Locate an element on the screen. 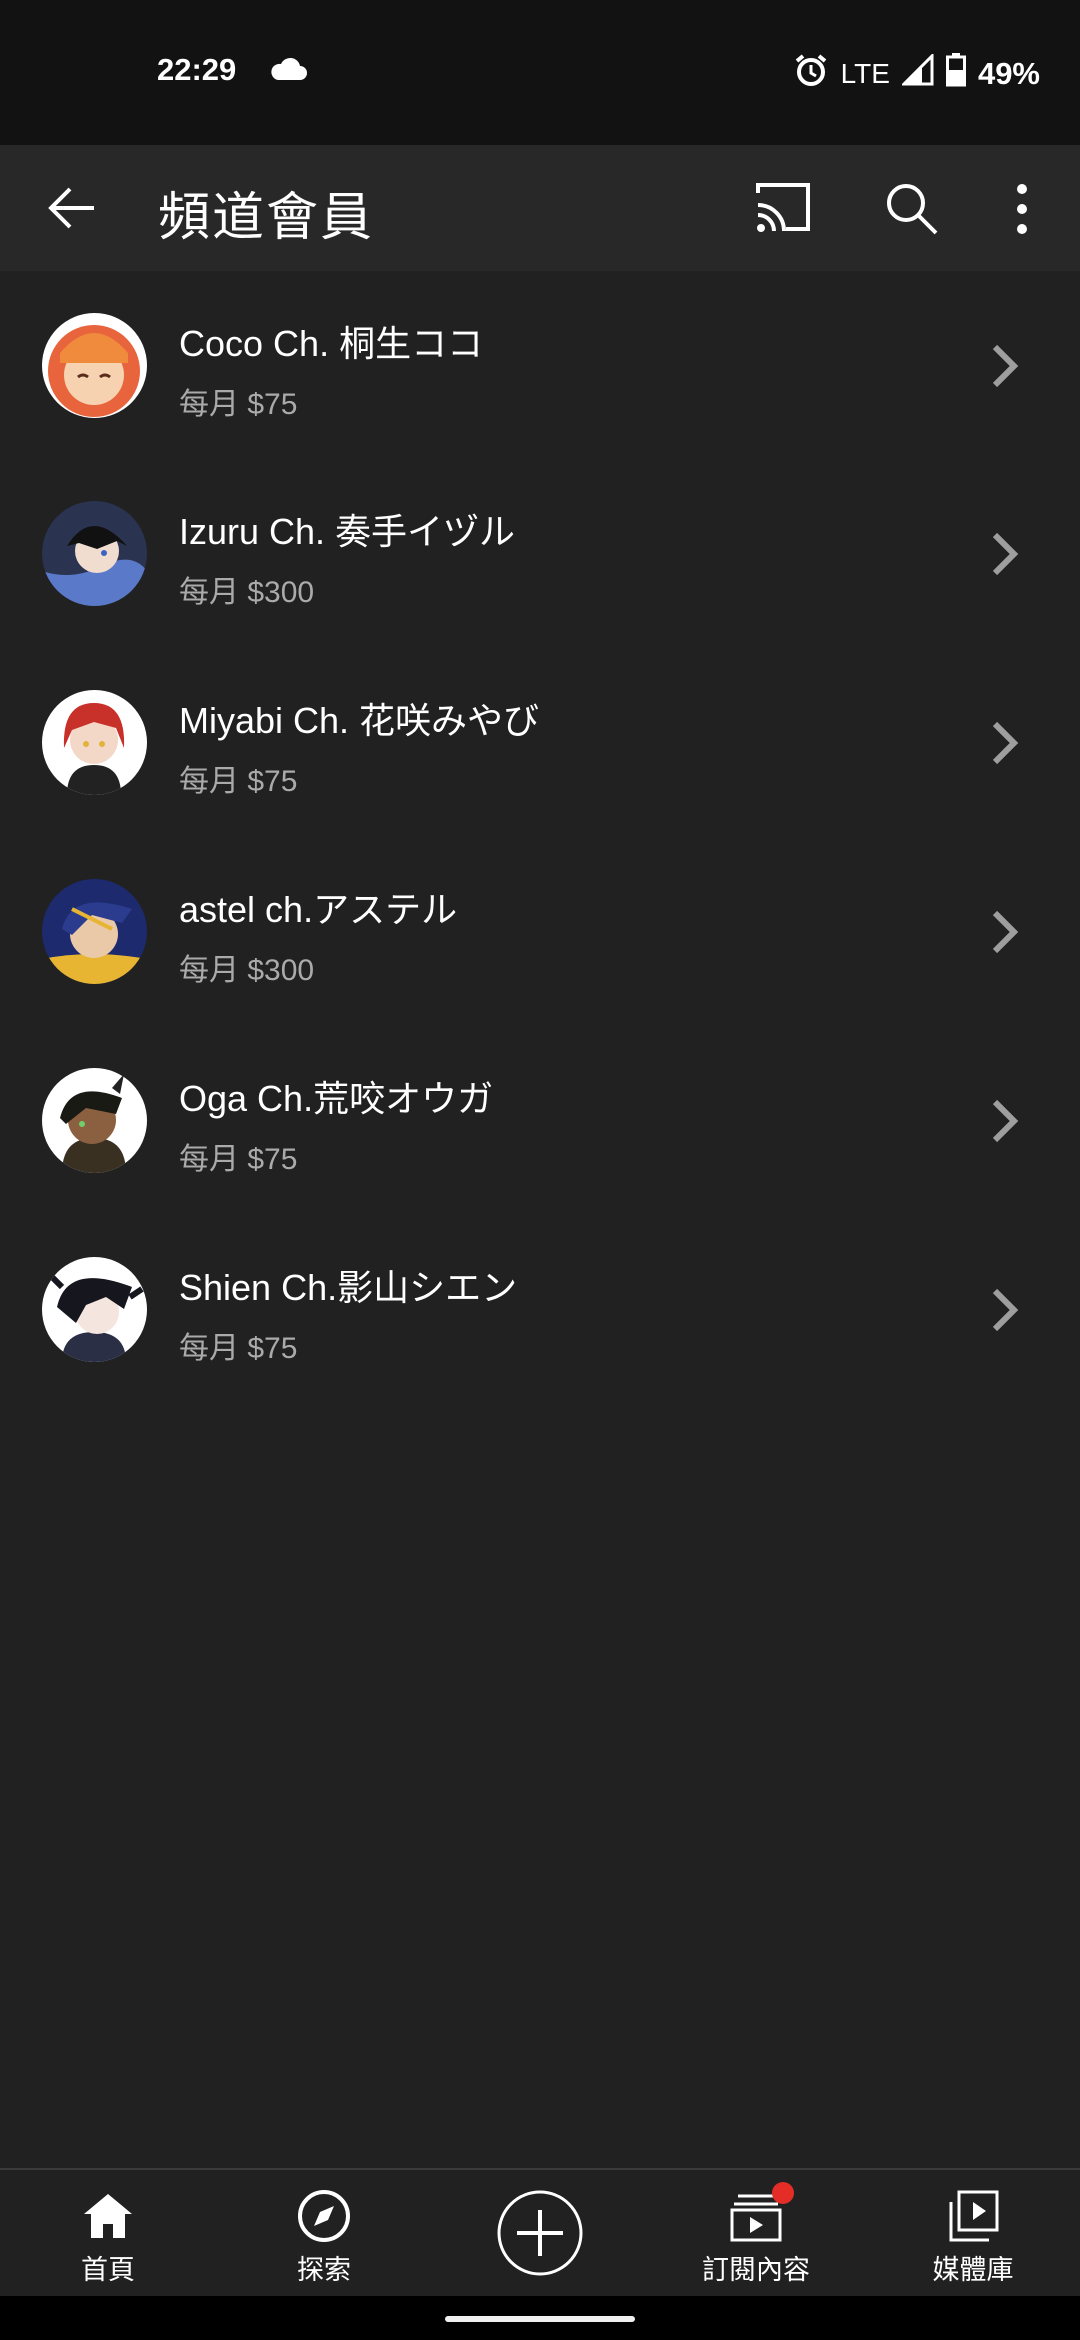  membership-item: Shien Ch.影山シエン 每月 $75 is located at coordinates (540, 1309).